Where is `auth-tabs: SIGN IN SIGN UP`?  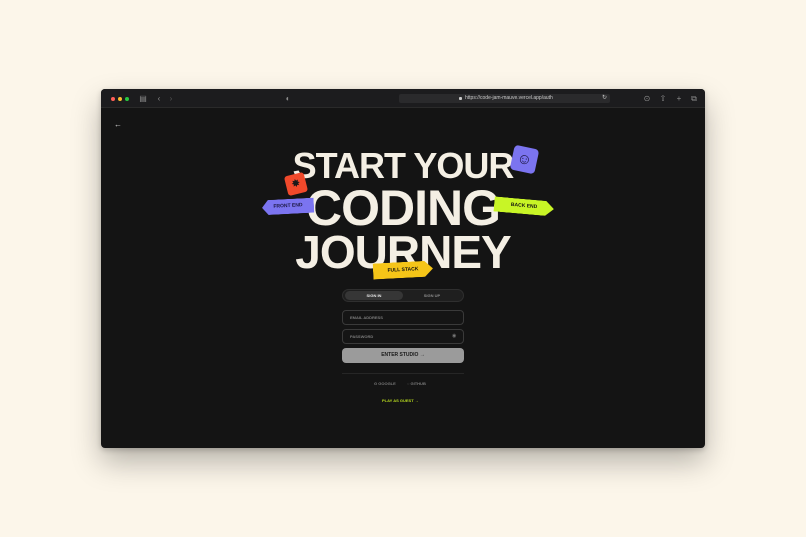 auth-tabs: SIGN IN SIGN UP is located at coordinates (403, 295).